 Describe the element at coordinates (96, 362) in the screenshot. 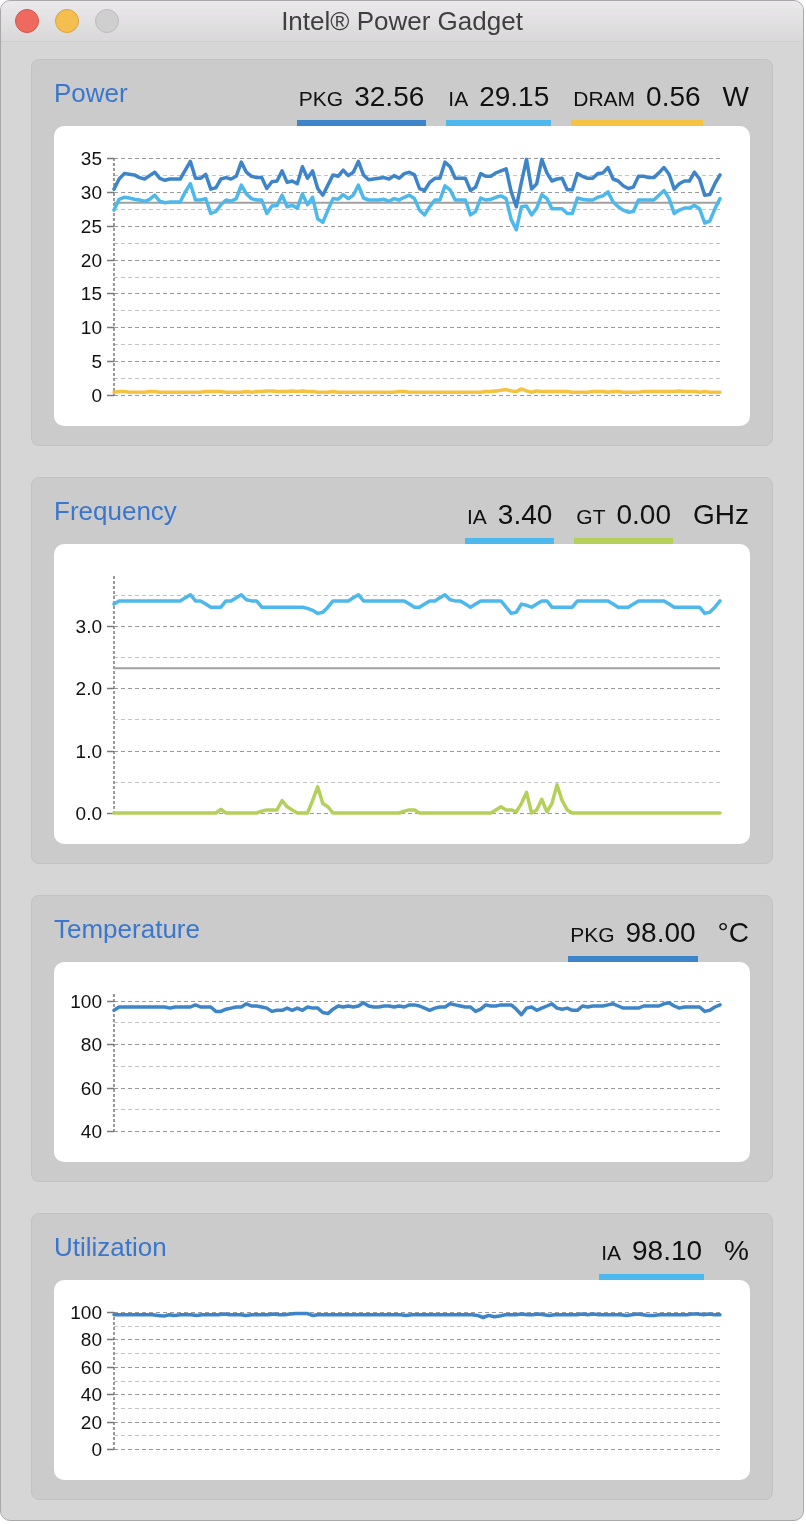

I see `axis-label: 5` at that location.